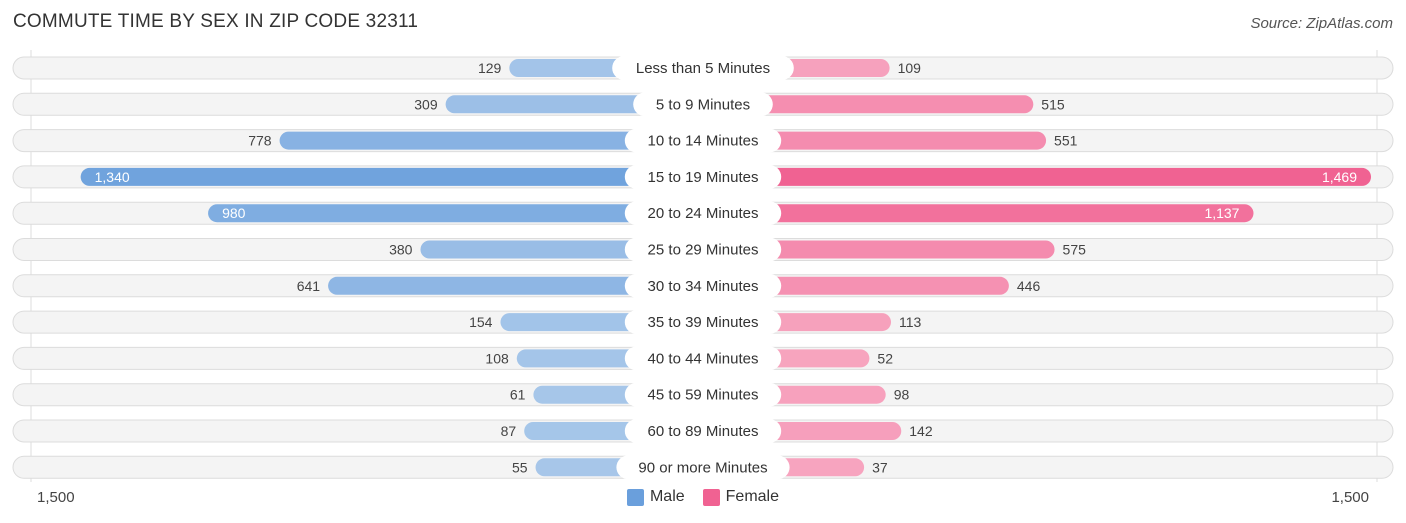 This screenshot has width=1406, height=523. Describe the element at coordinates (703, 431) in the screenshot. I see `category-label: 60 to 89 Minutes` at that location.